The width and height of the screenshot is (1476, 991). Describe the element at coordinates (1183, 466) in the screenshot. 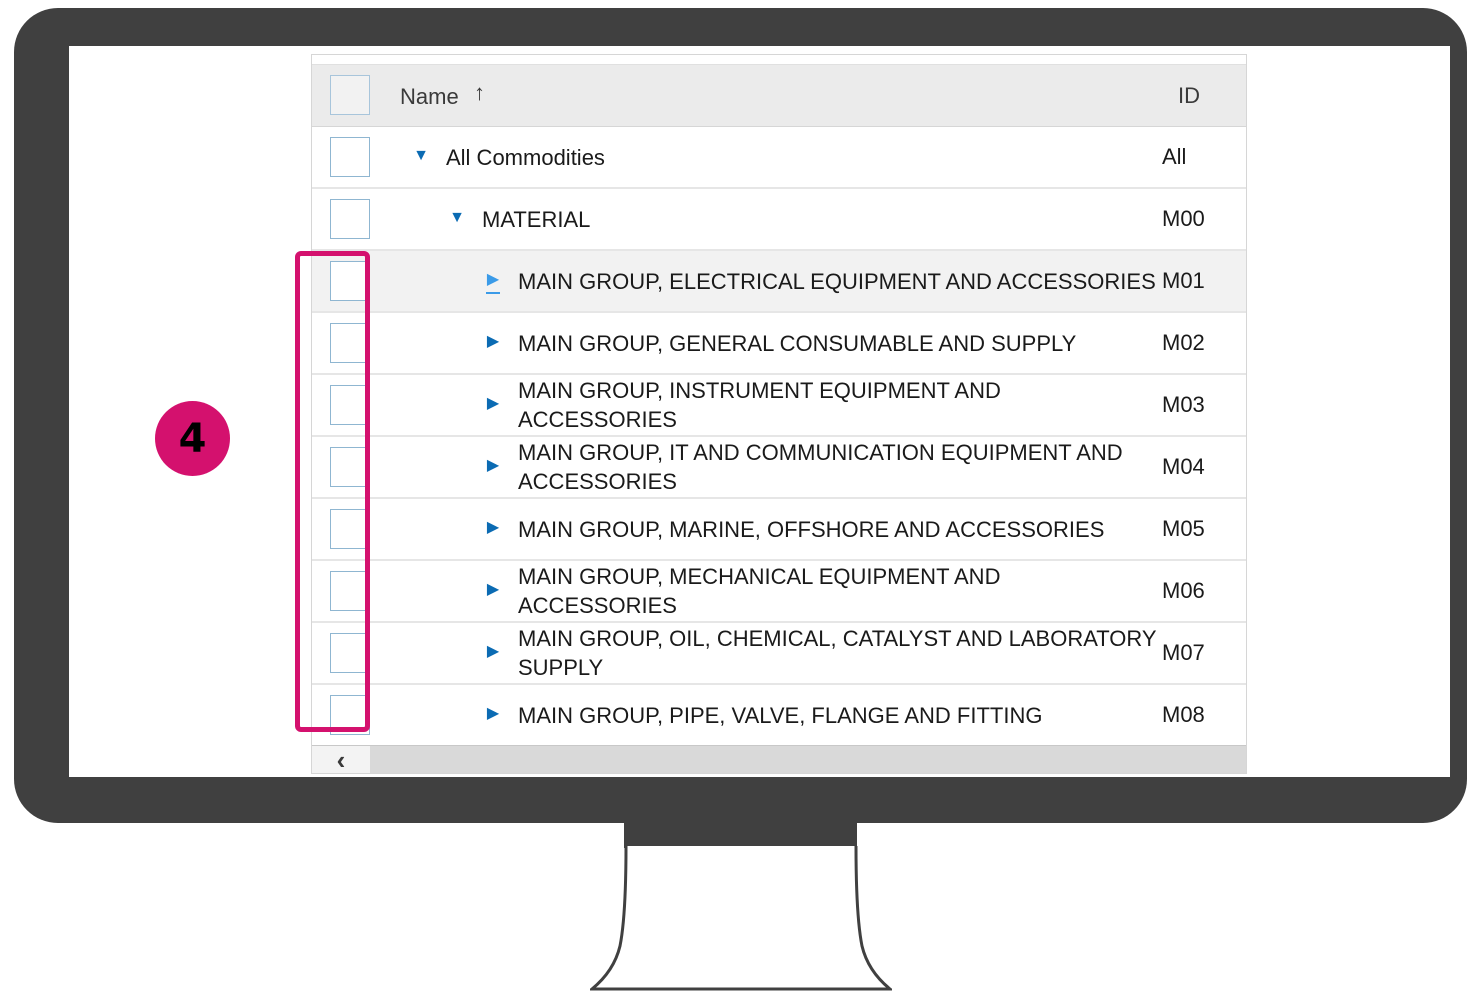

I see `row-id: M04` at that location.